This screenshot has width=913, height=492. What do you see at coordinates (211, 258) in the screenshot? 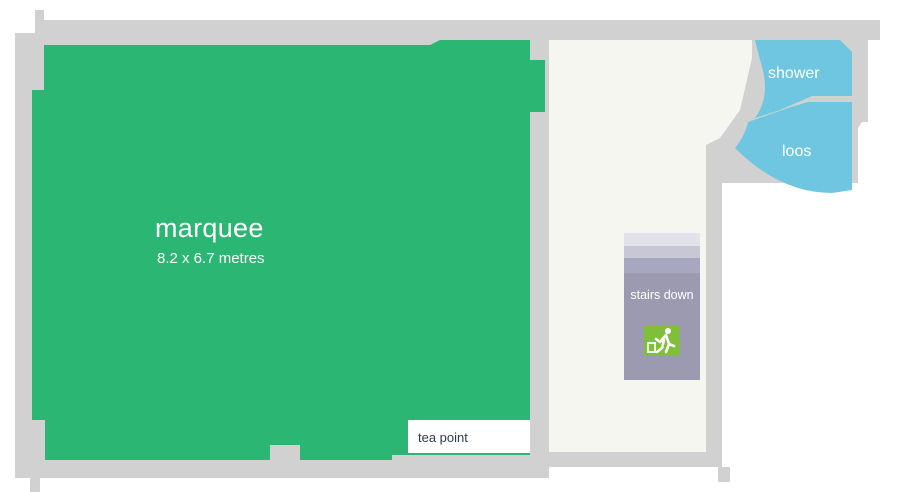
I see `marquee-dimensions: 8.2 x 6.7 metres` at bounding box center [211, 258].